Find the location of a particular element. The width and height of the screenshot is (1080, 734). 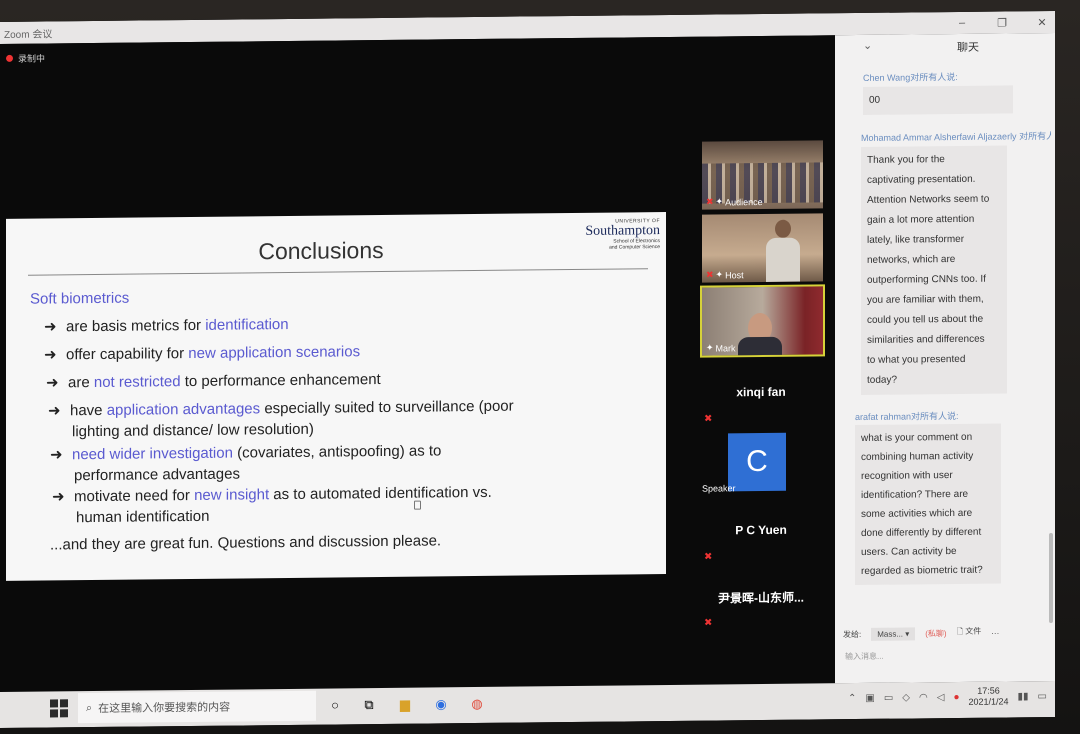

maximize-button: ❐ is located at coordinates (1002, 22).